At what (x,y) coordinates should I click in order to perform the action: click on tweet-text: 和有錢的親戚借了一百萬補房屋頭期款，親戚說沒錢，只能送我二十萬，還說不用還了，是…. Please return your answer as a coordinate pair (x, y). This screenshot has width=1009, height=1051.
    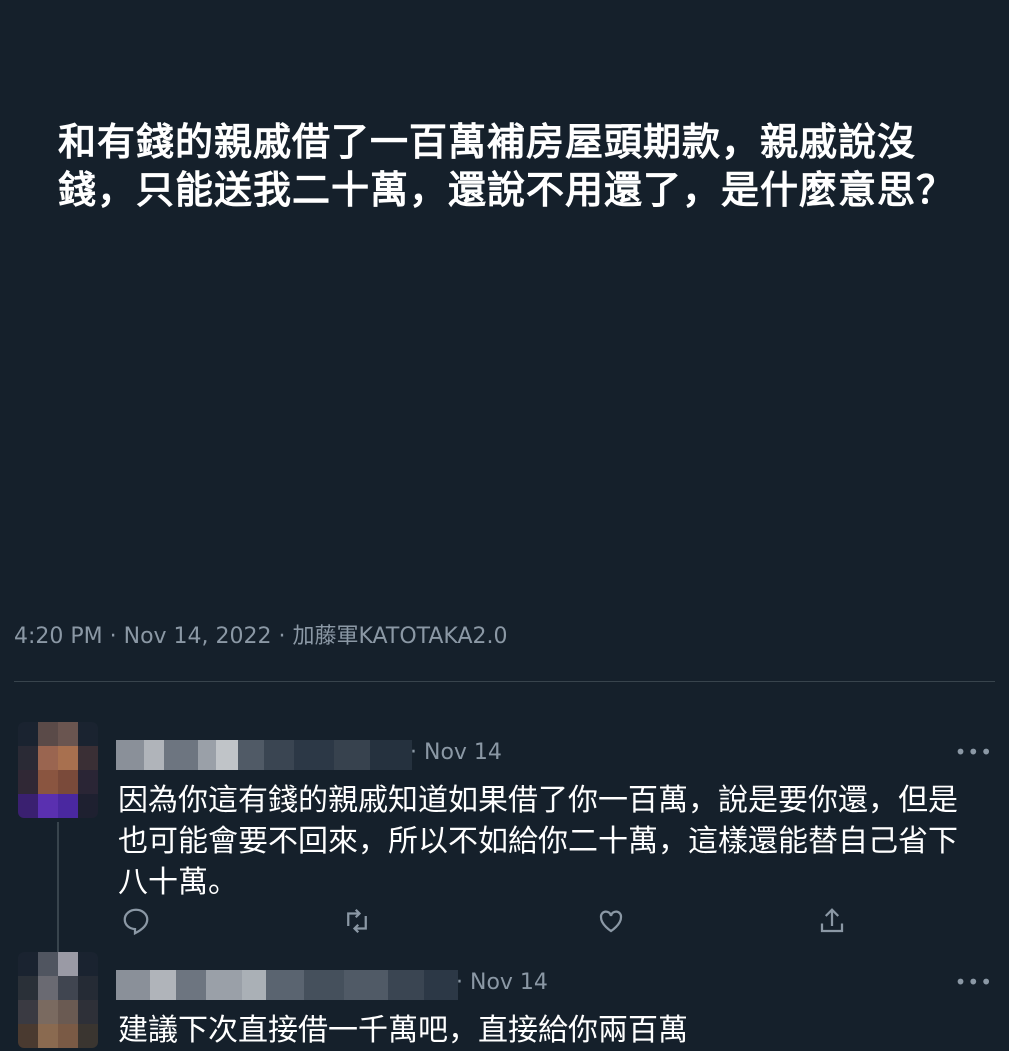
    Looking at the image, I should click on (507, 166).